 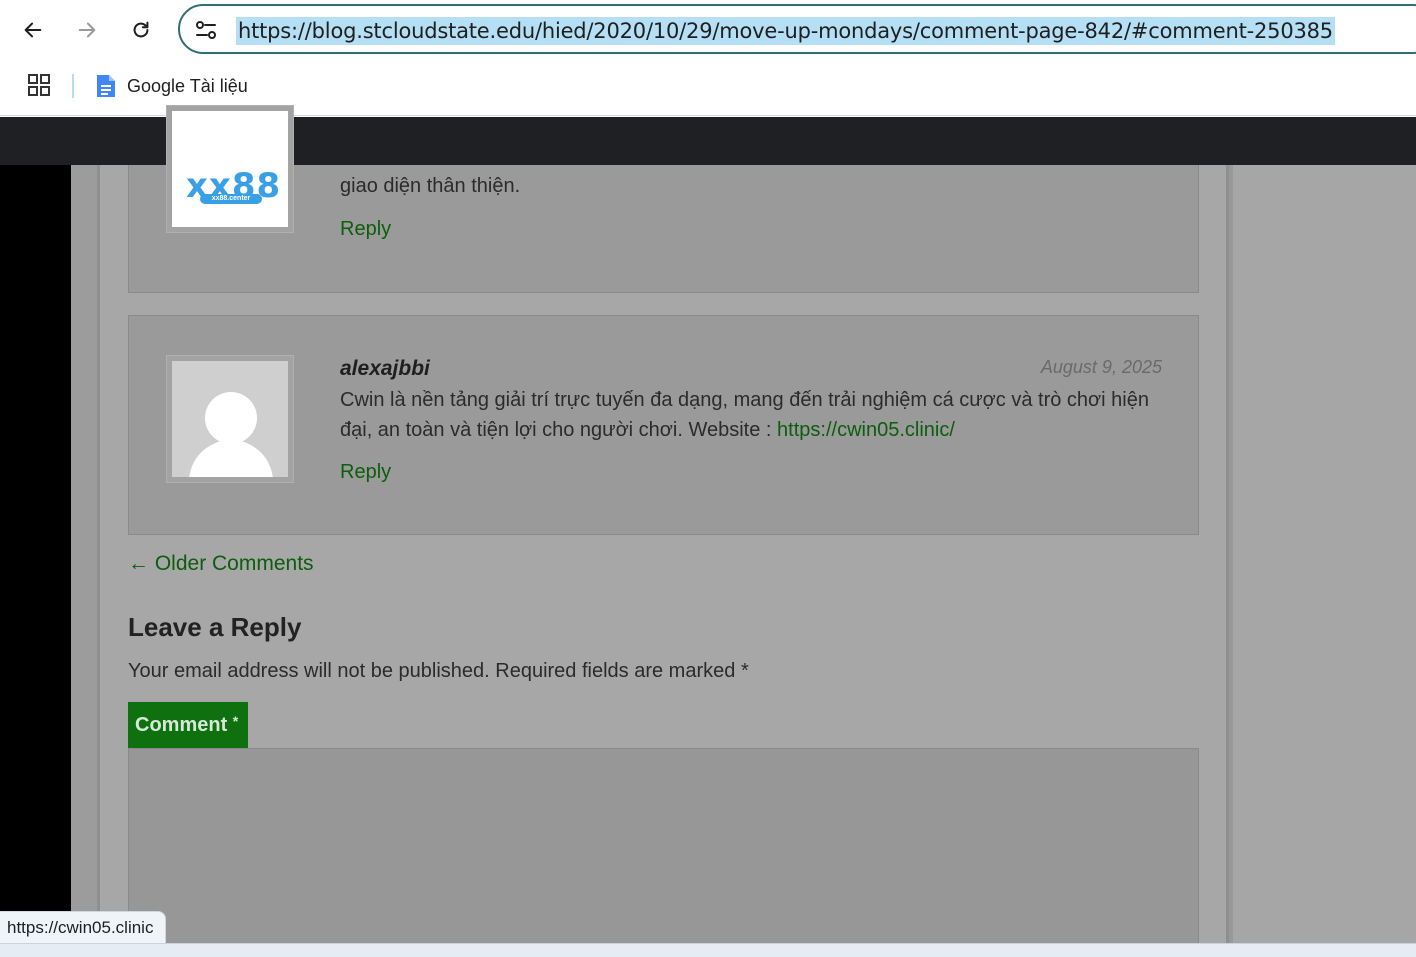 I want to click on google-docs-icon, so click(x=106, y=86).